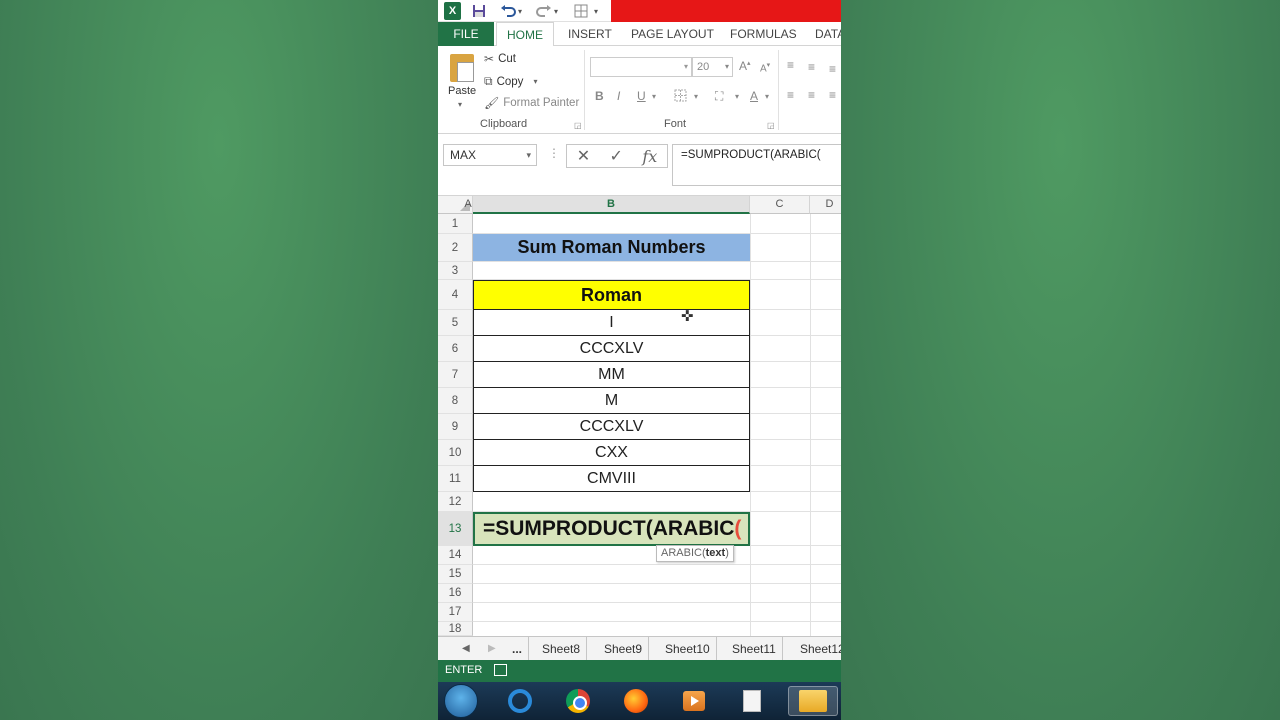 The height and width of the screenshot is (720, 1280). Describe the element at coordinates (825, 205) in the screenshot. I see `column-header-d: D` at that location.